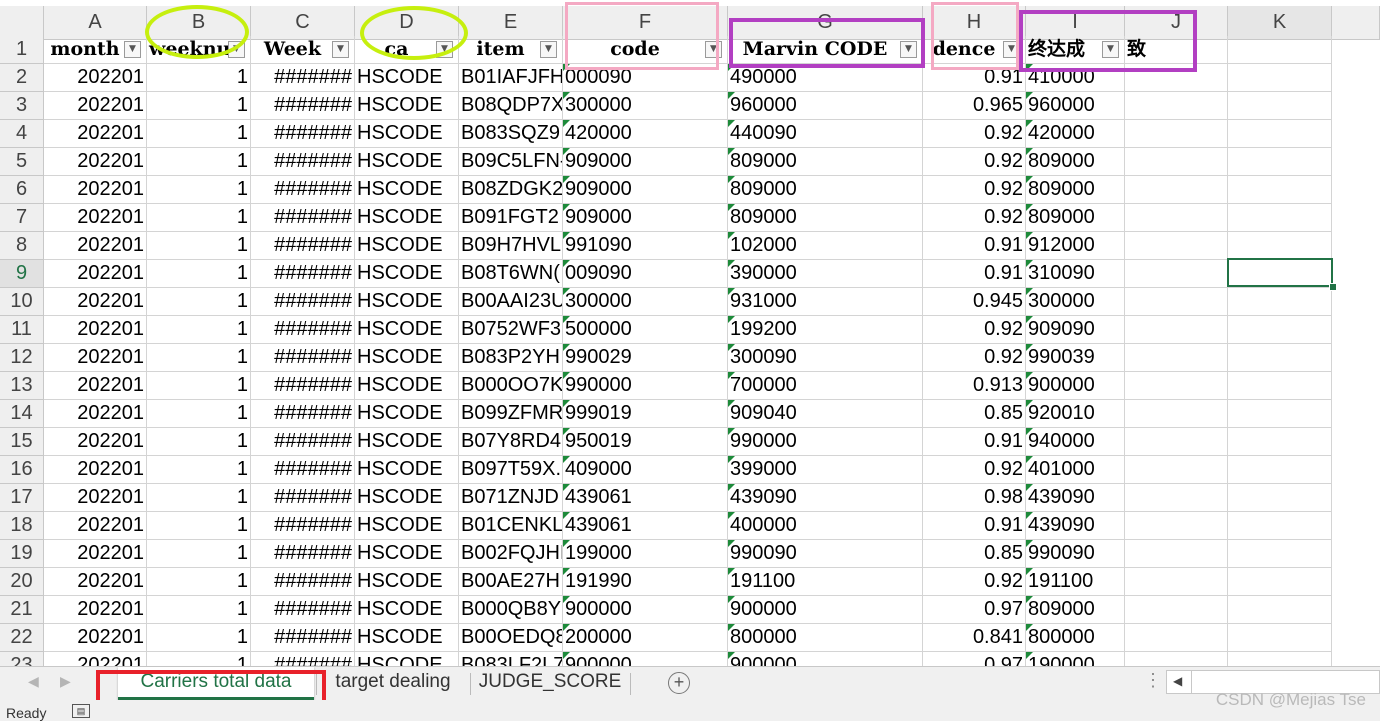  Describe the element at coordinates (645, 162) in the screenshot. I see `cell-f: 909000` at that location.